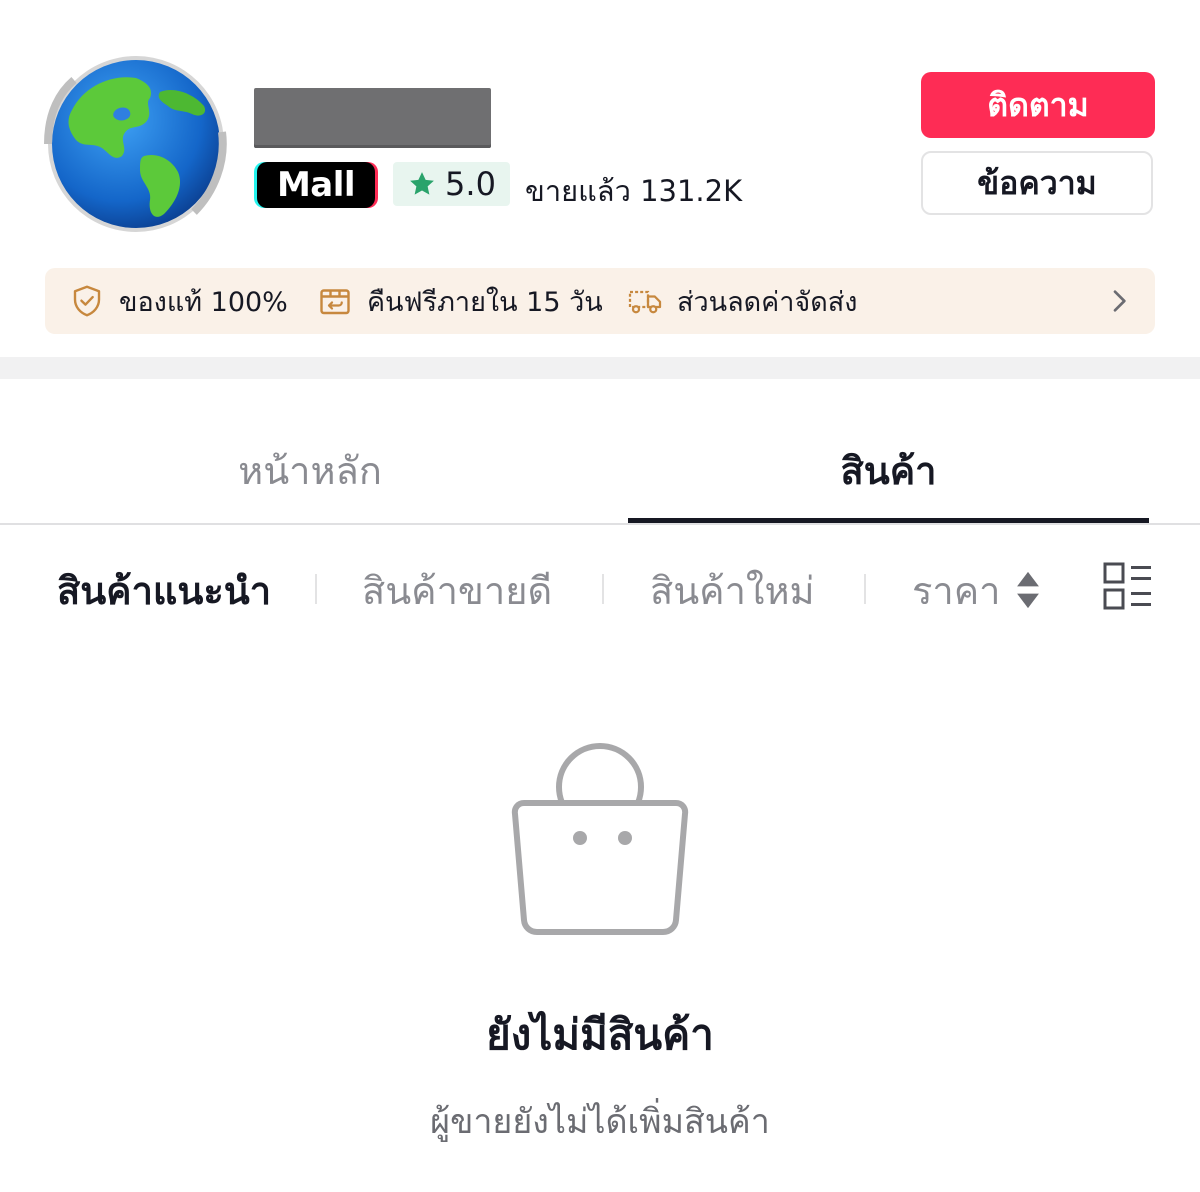  I want to click on star-icon, so click(422, 183).